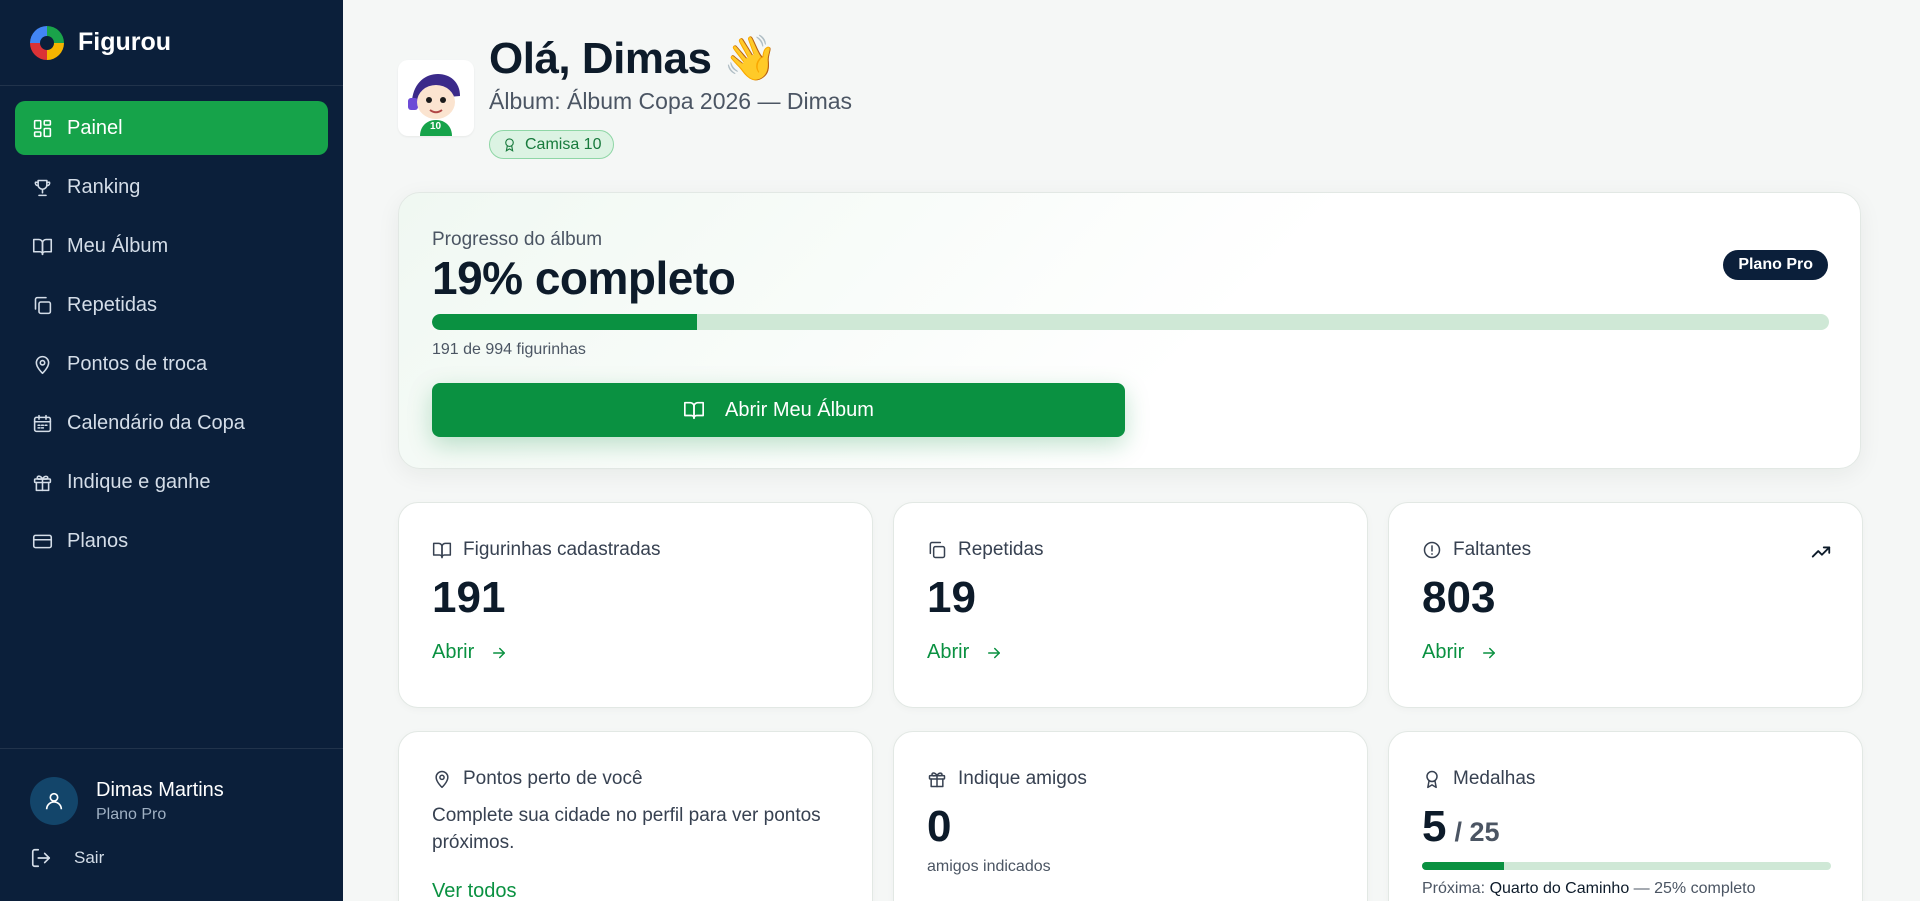 This screenshot has height=901, width=1920. What do you see at coordinates (436, 126) in the screenshot?
I see `mascot-jersey-number: 10` at bounding box center [436, 126].